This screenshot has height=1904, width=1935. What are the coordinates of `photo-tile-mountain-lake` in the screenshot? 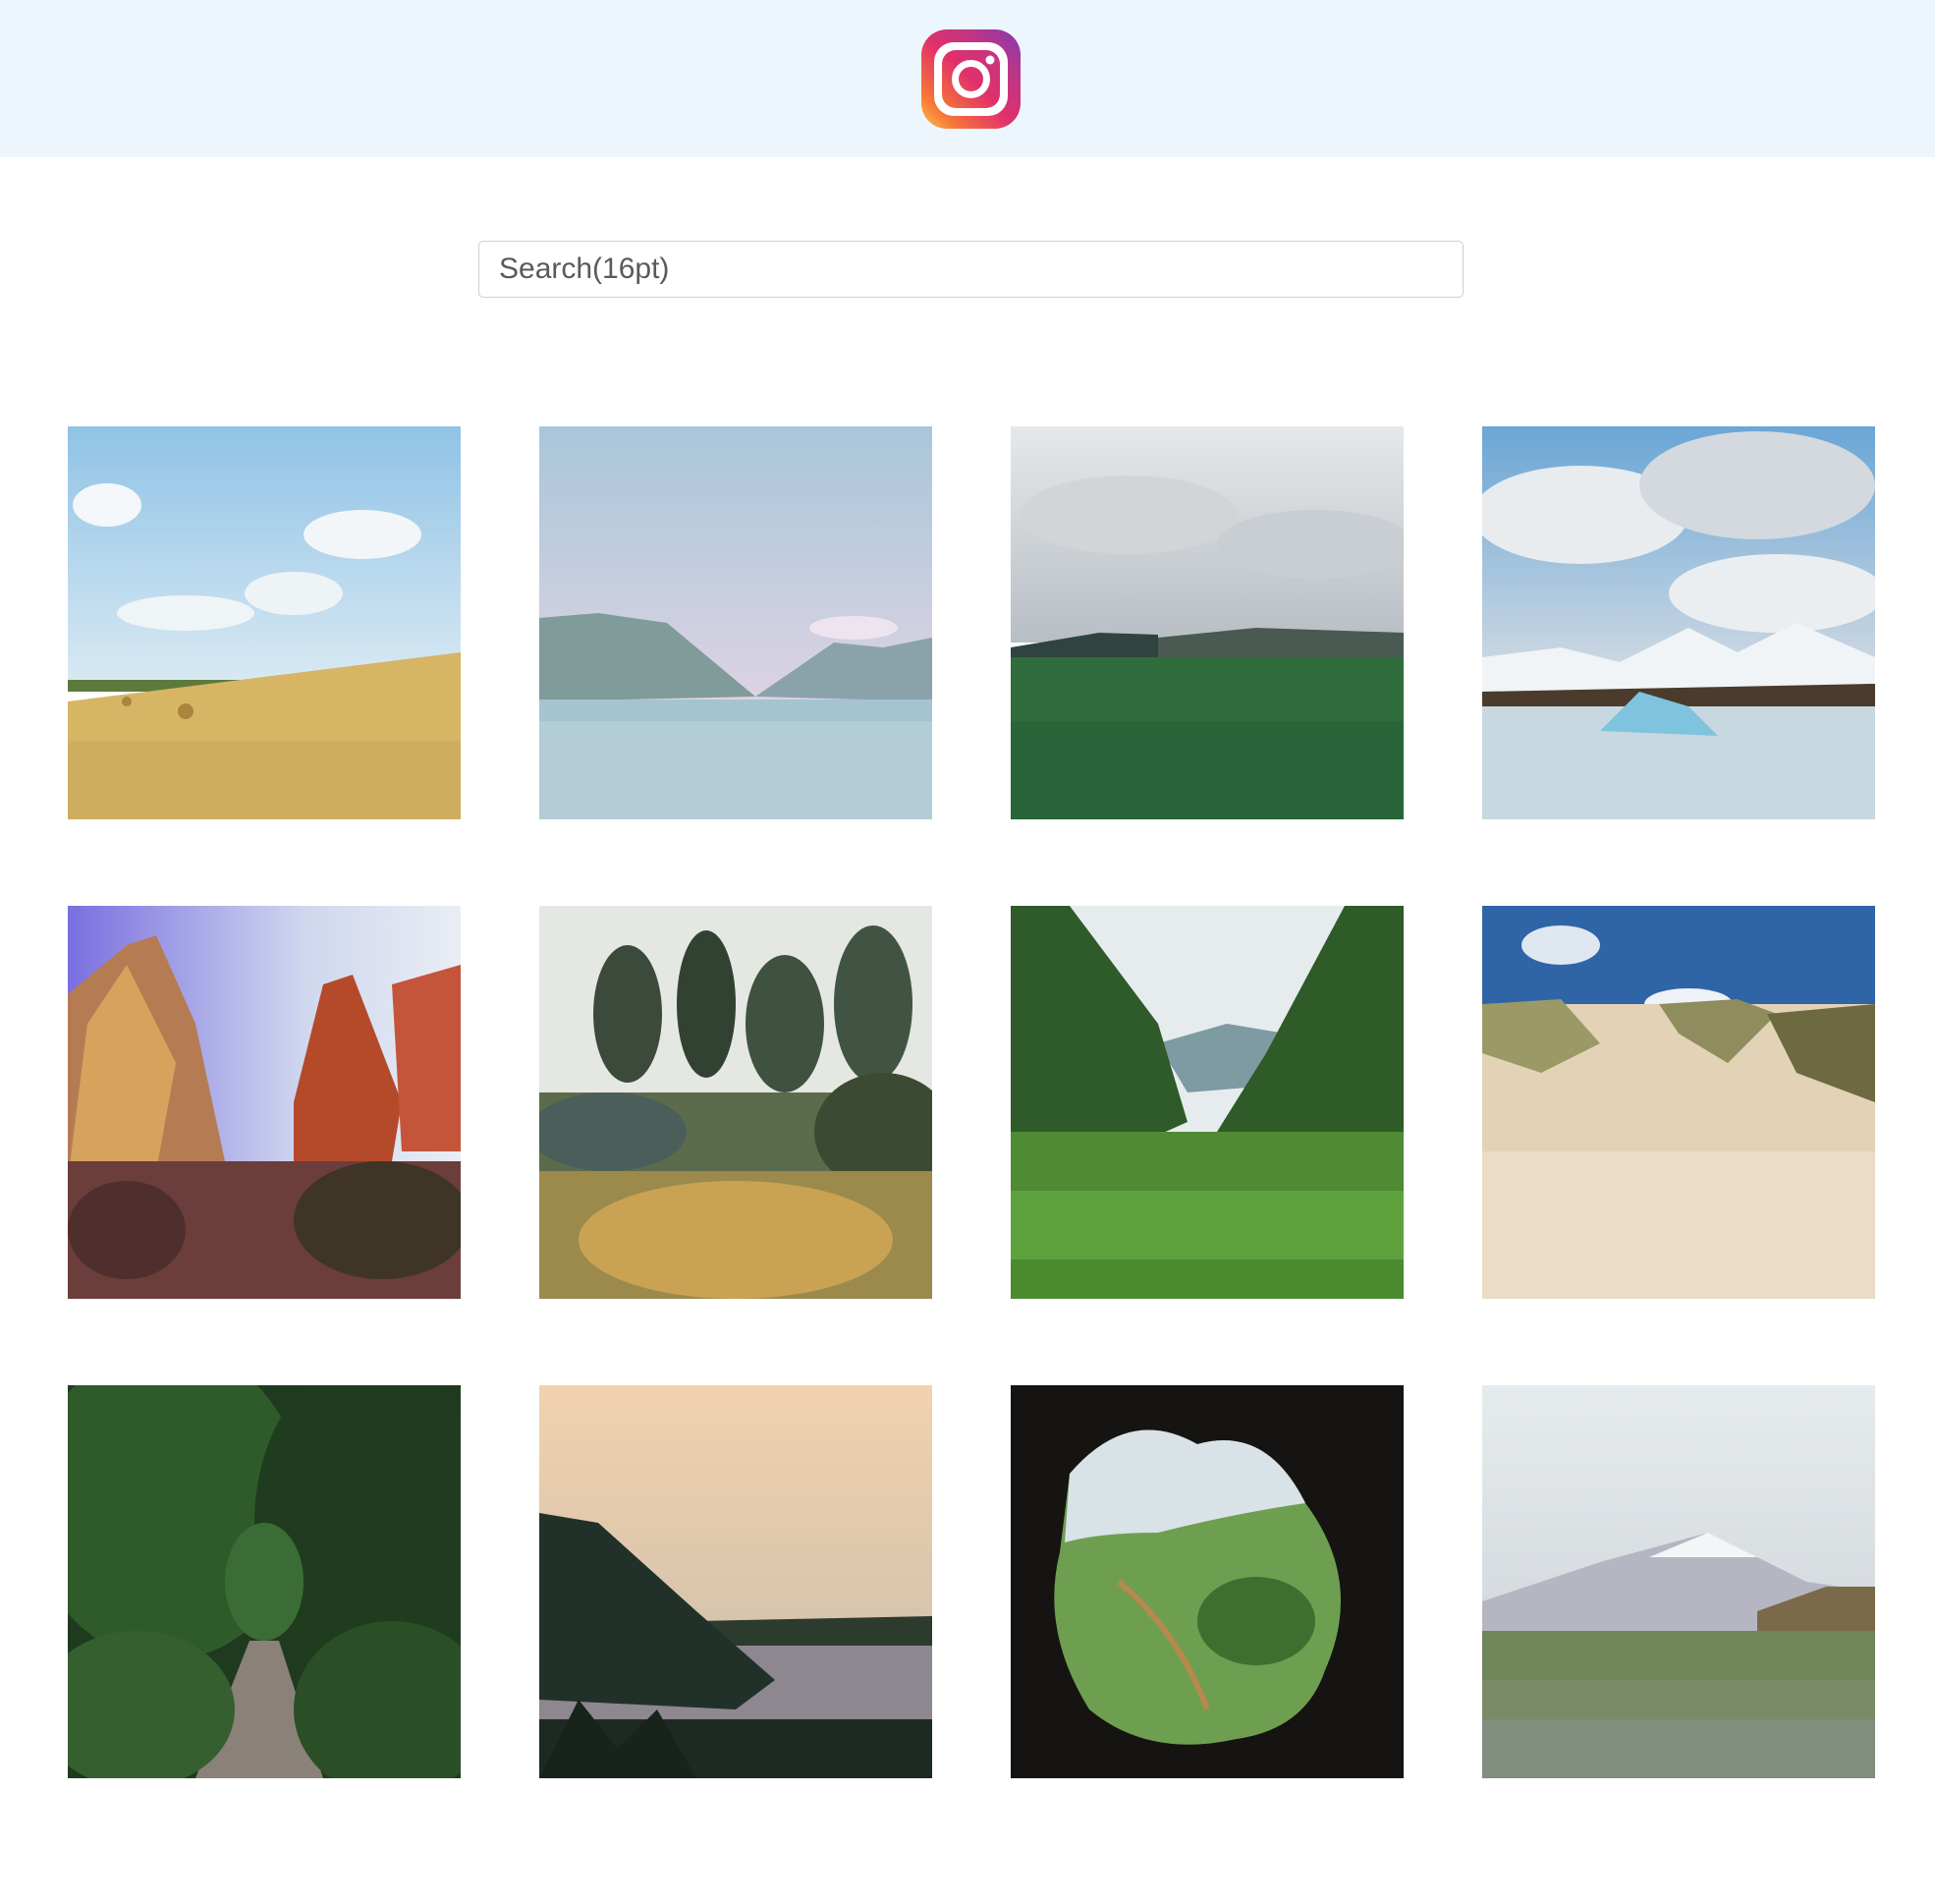 It's located at (735, 622).